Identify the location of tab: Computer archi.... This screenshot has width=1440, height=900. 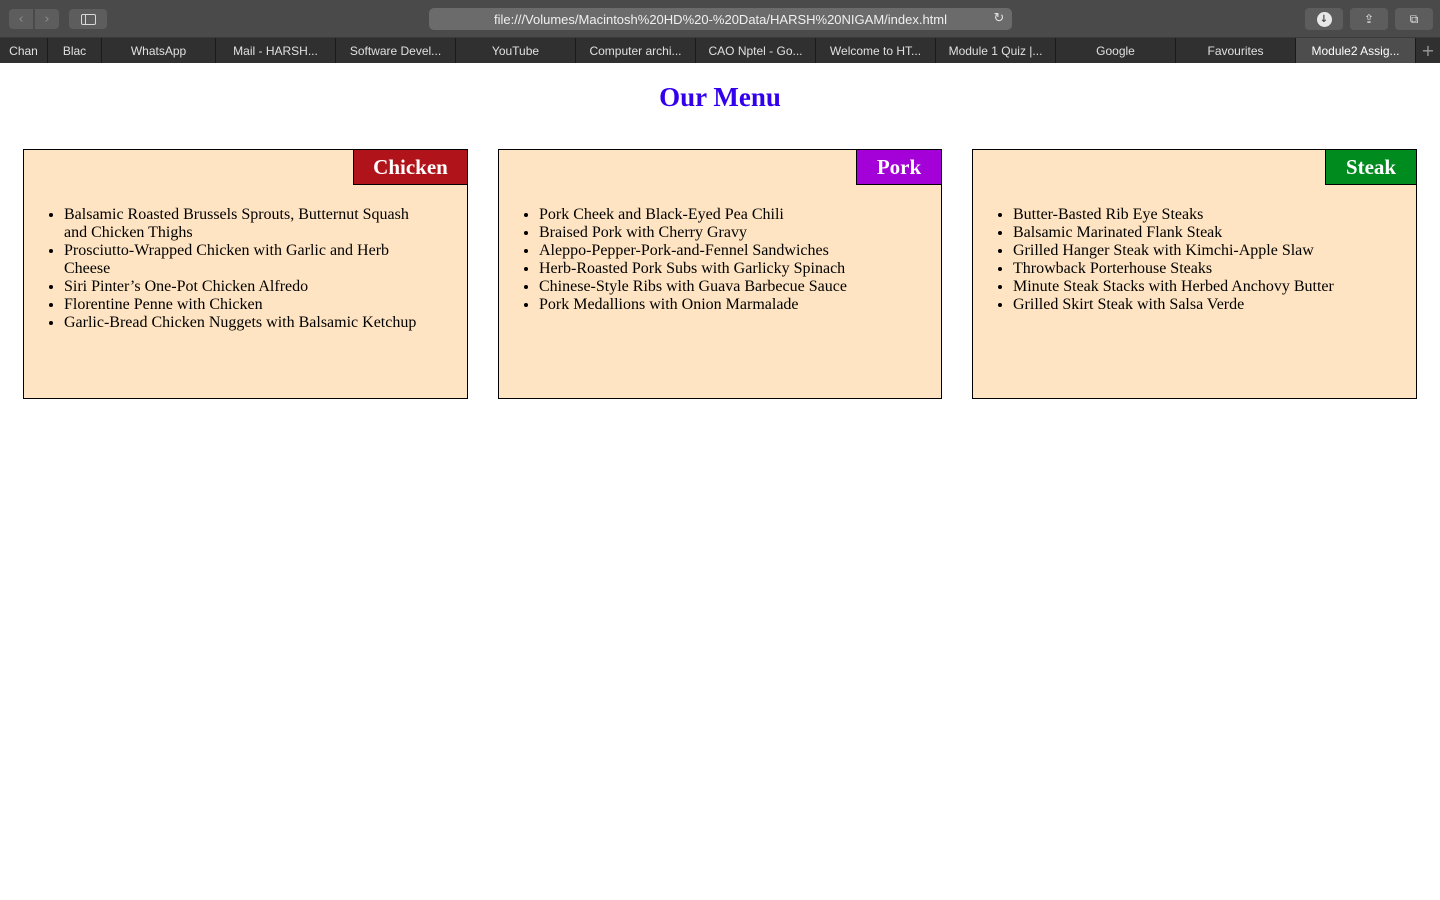
(636, 50).